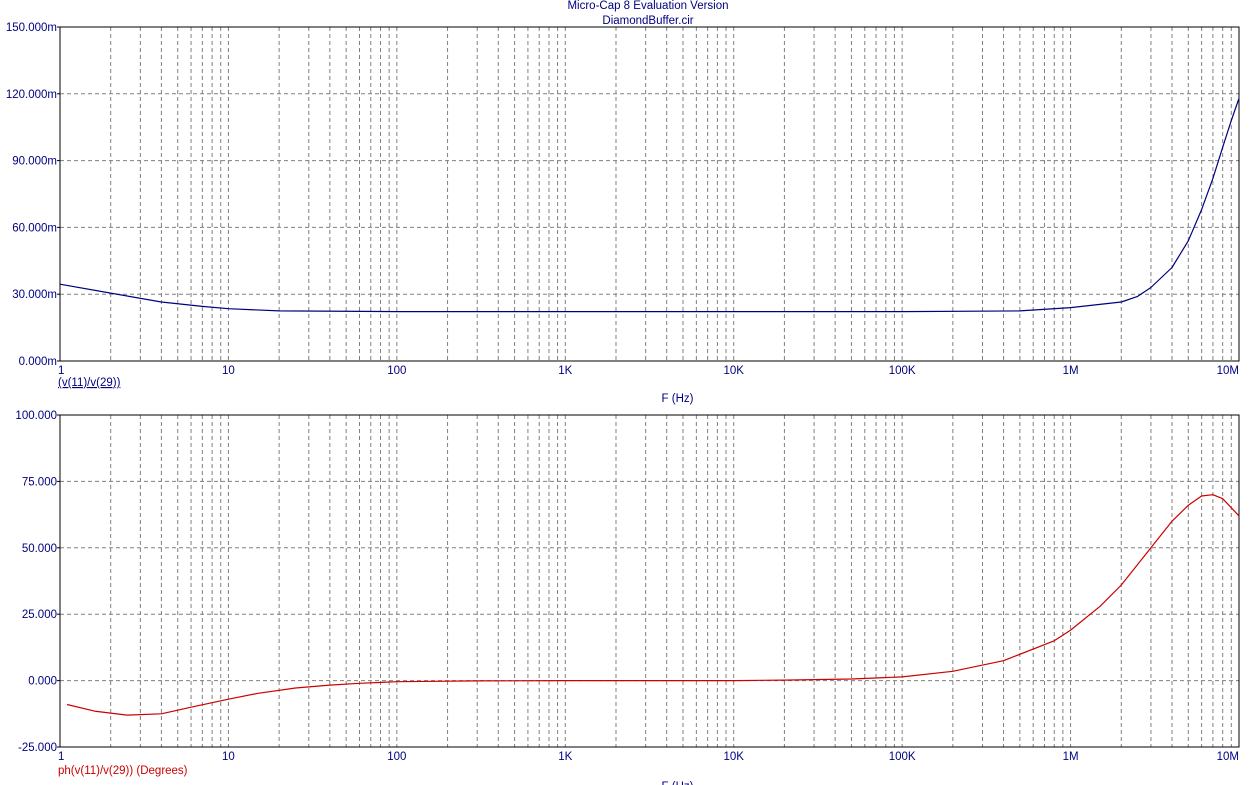 Image resolution: width=1254 pixels, height=785 pixels. Describe the element at coordinates (1071, 757) in the screenshot. I see `phase-x-tick-label: 1M` at that location.